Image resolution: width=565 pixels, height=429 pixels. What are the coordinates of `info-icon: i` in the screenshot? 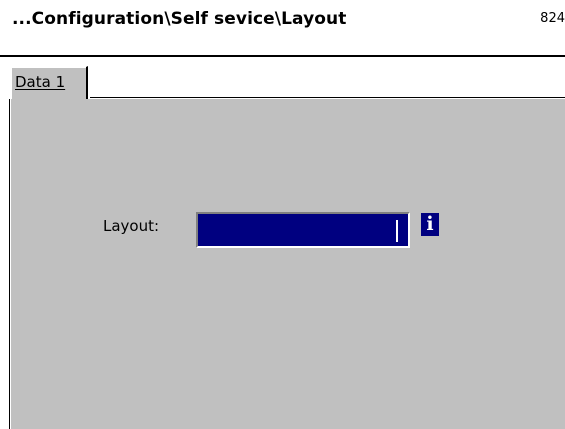 It's located at (430, 224).